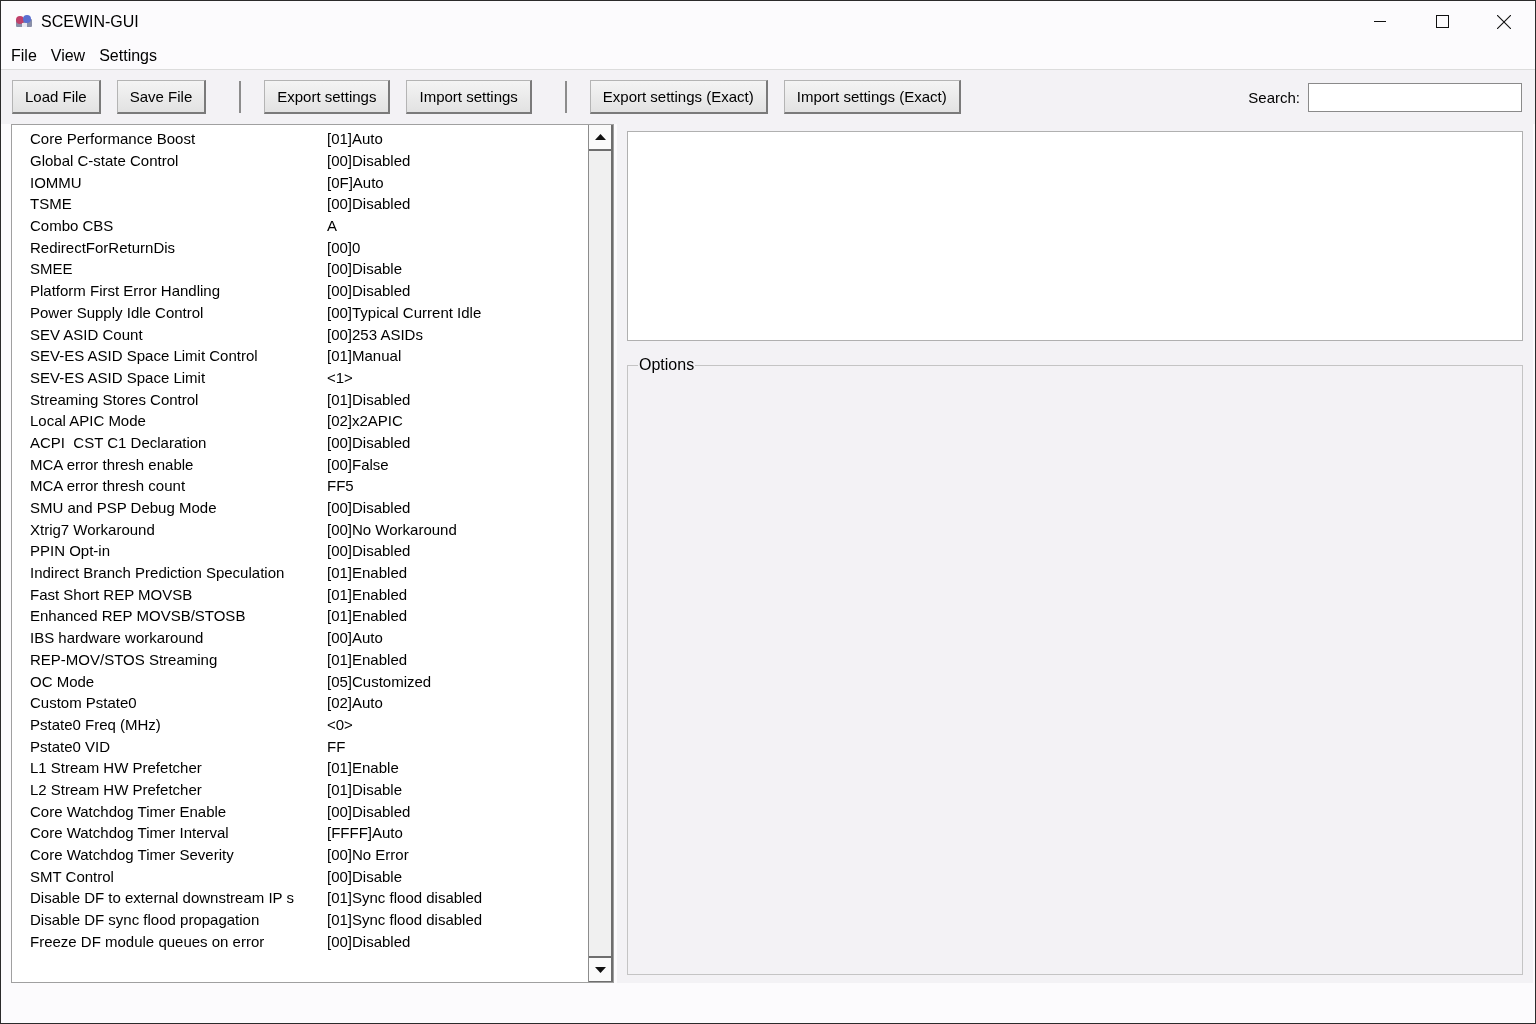  I want to click on maximize-icon, so click(1442, 21).